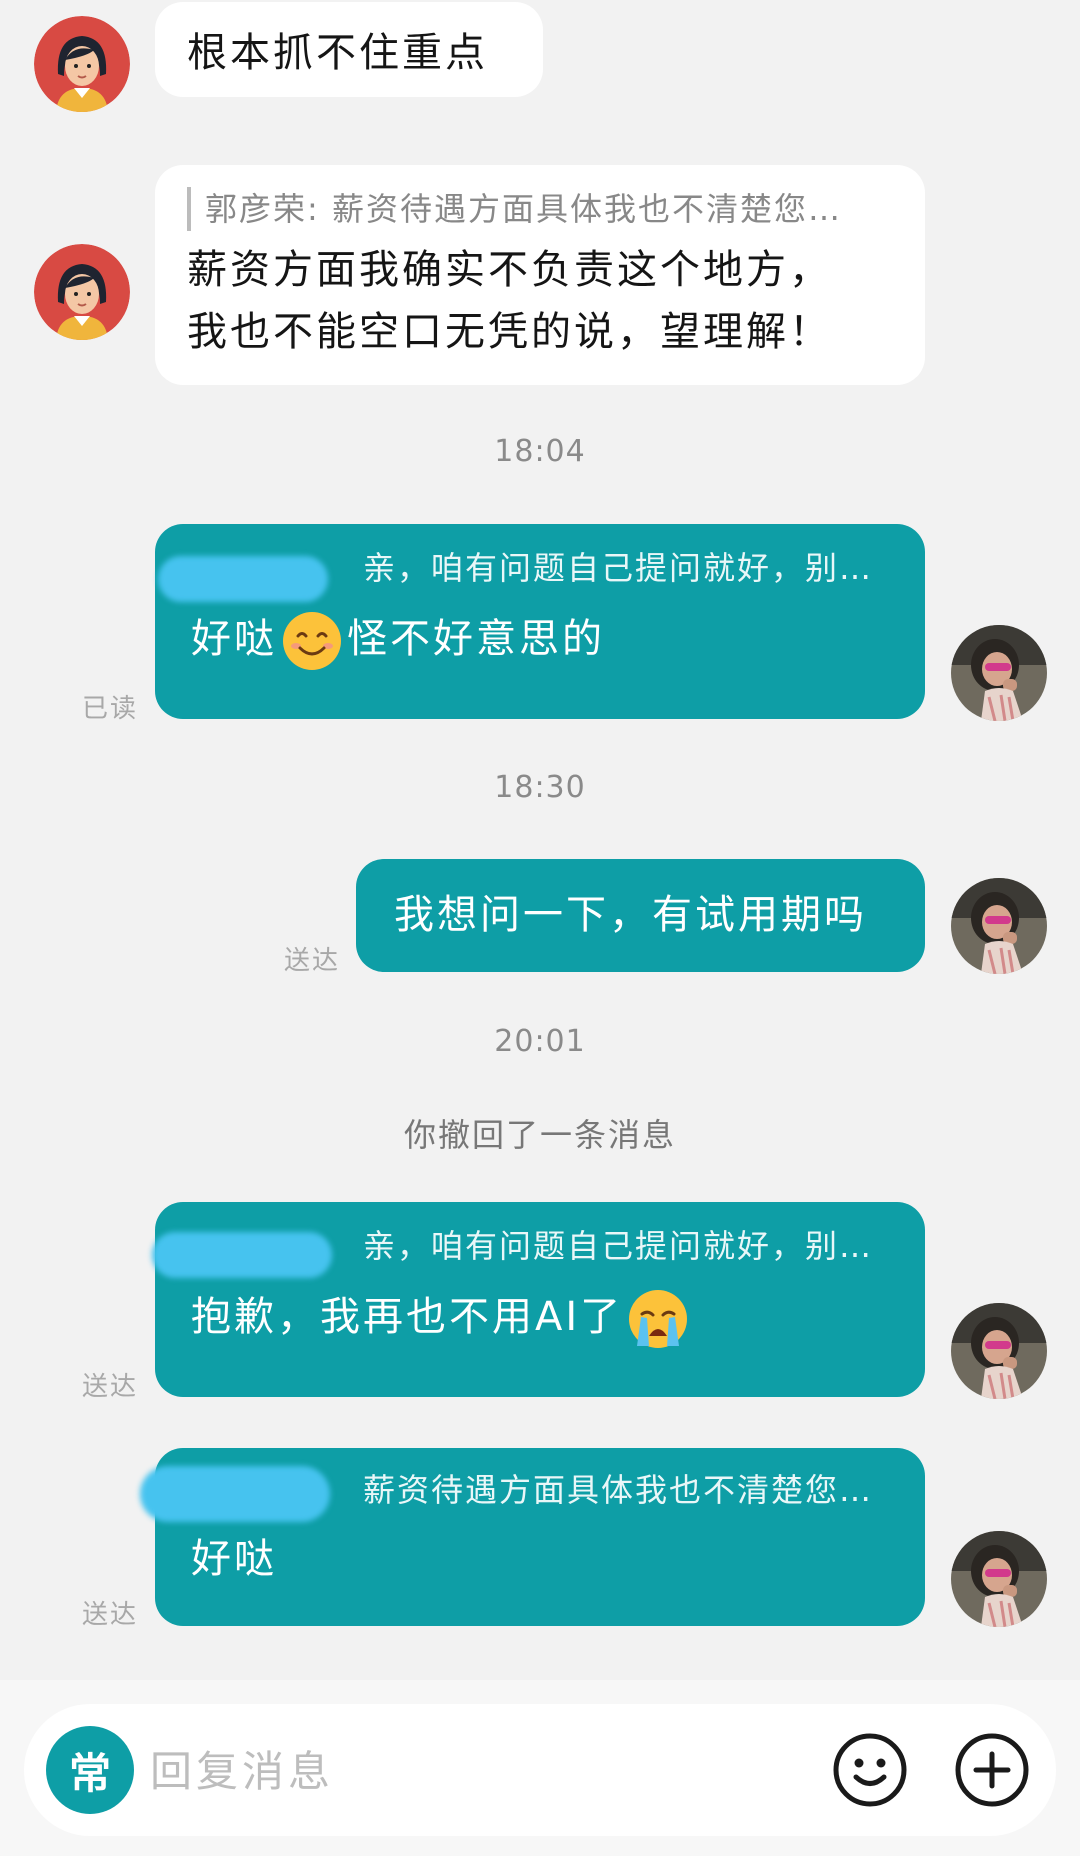 This screenshot has height=1856, width=1080. What do you see at coordinates (234, 1559) in the screenshot?
I see `message-text: 好哒` at bounding box center [234, 1559].